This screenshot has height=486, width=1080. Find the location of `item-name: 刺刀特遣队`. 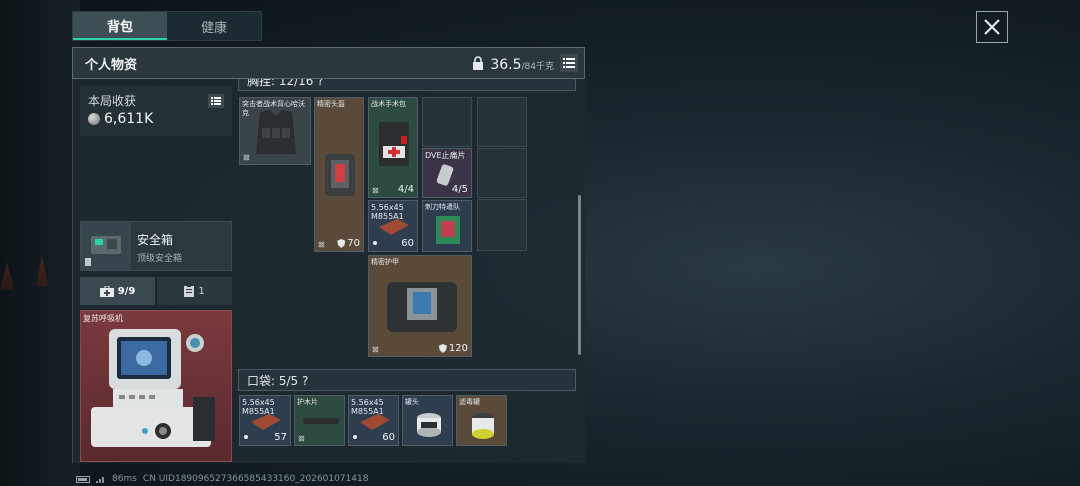

item-name: 刺刀特遣队 is located at coordinates (442, 207).